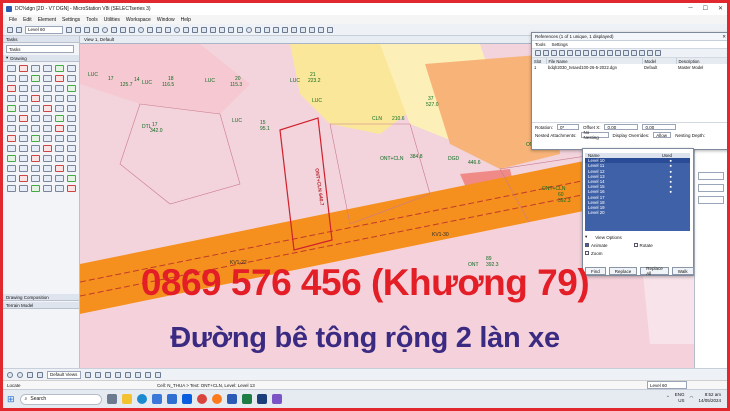 The height and width of the screenshot is (411, 730). I want to click on linestyle-icon, so click(78, 29).